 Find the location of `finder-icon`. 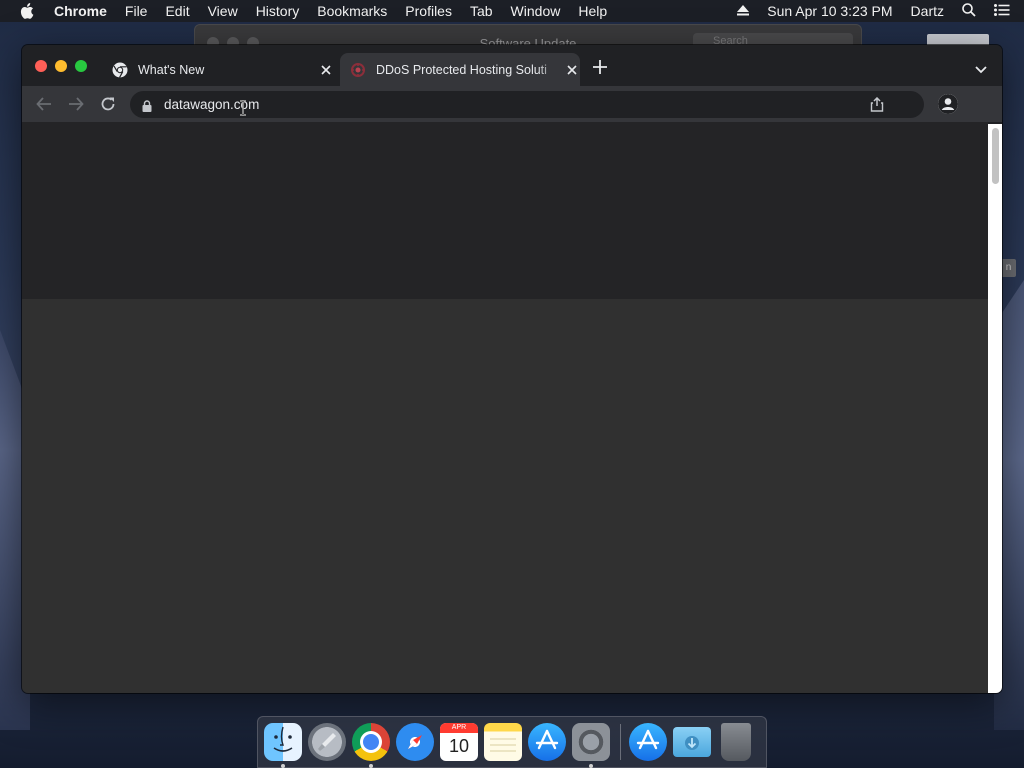

finder-icon is located at coordinates (283, 745).